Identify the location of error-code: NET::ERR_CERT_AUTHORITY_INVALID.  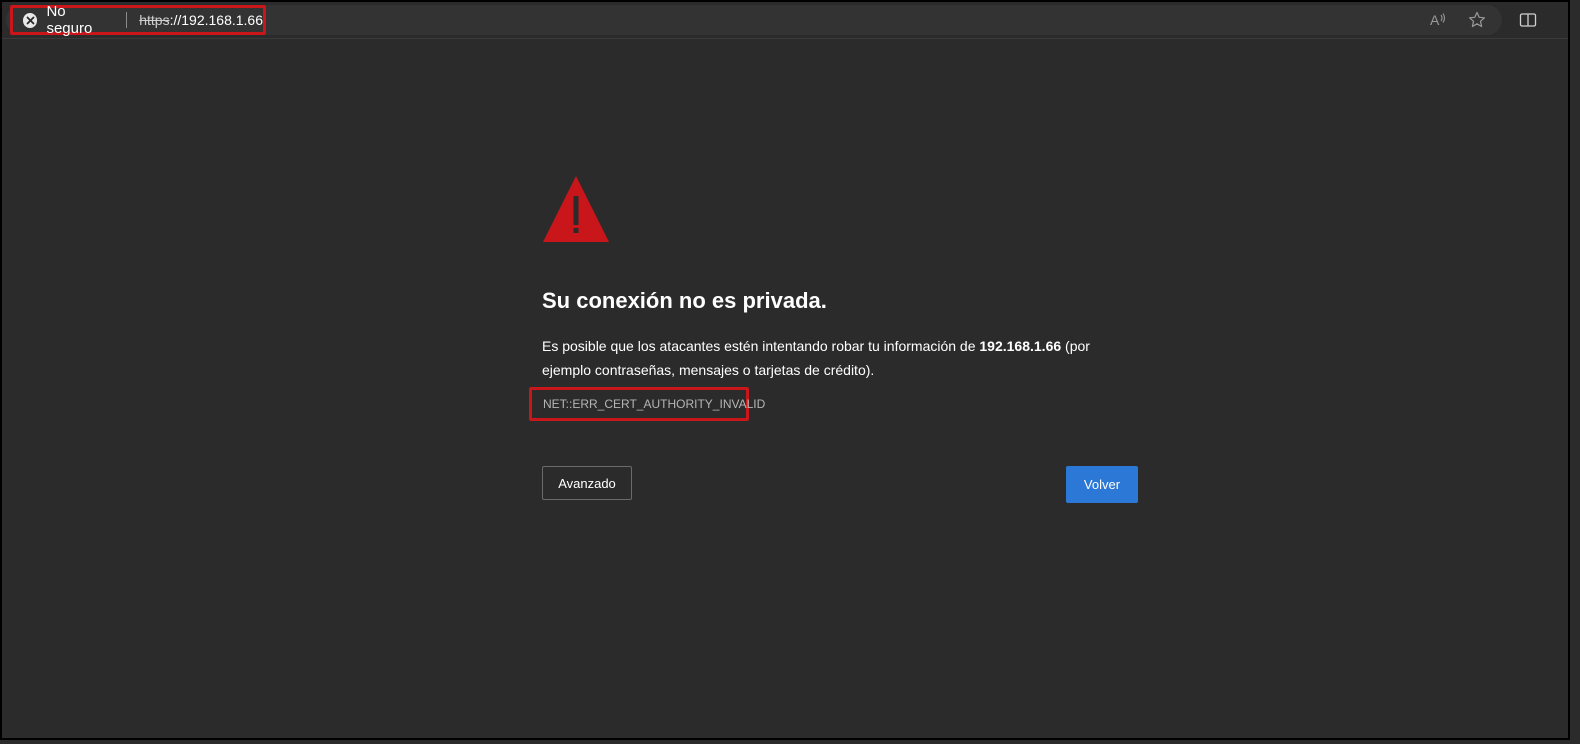
(654, 404).